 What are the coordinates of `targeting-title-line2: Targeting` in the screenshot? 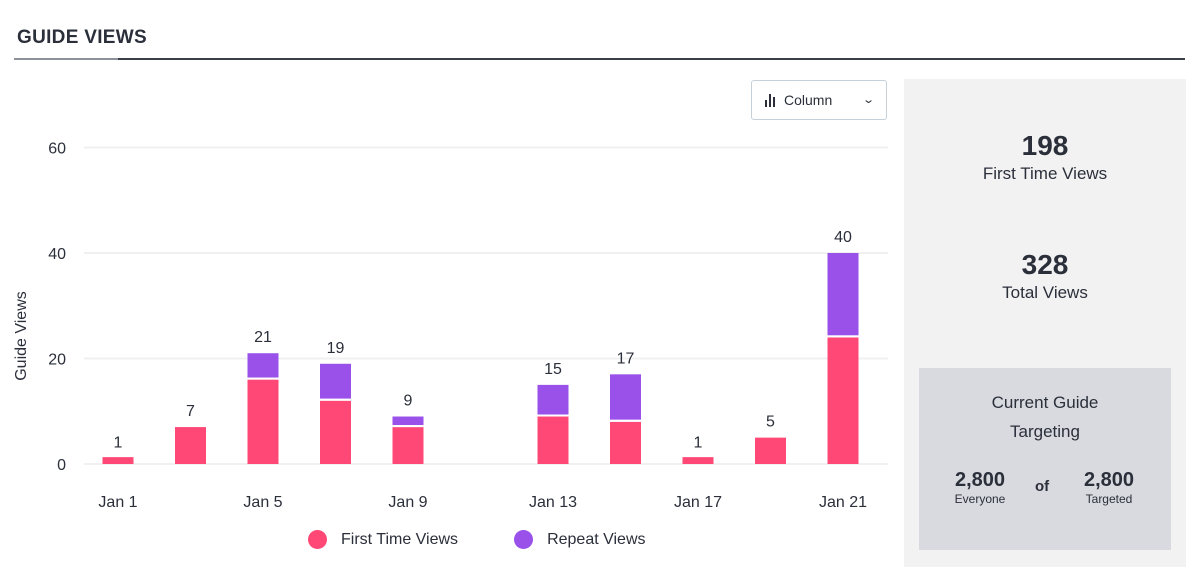 It's located at (1045, 431).